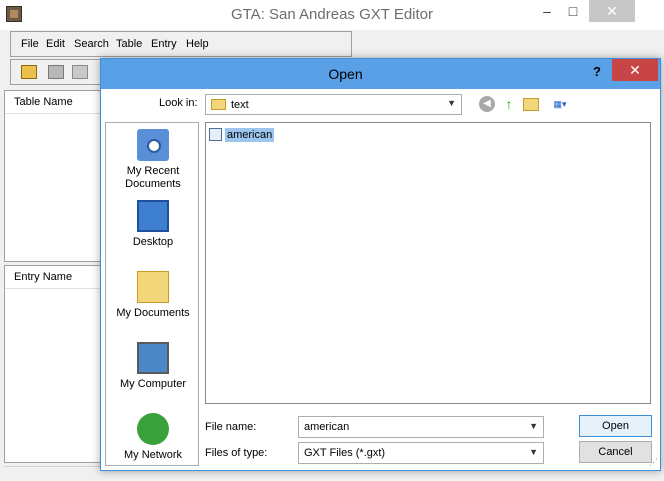  I want to click on table-list-panel: Table Name, so click(54, 176).